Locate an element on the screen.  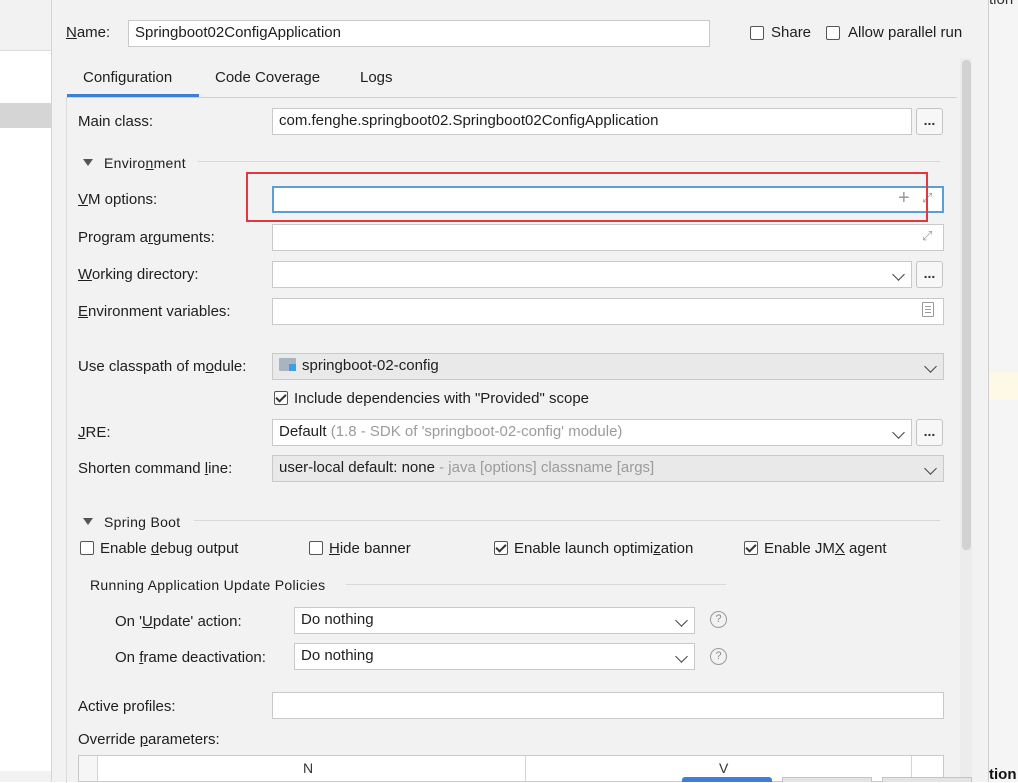
expand-program-arguments-icon: ⤢ is located at coordinates (927, 236).